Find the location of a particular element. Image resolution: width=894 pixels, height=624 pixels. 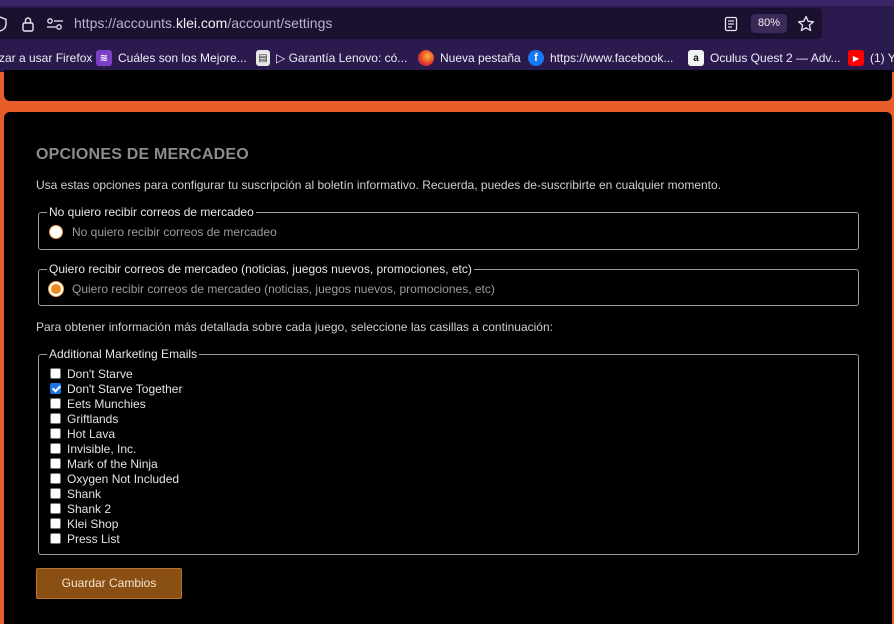

checkbox-label: Invisible, Inc. is located at coordinates (102, 448).